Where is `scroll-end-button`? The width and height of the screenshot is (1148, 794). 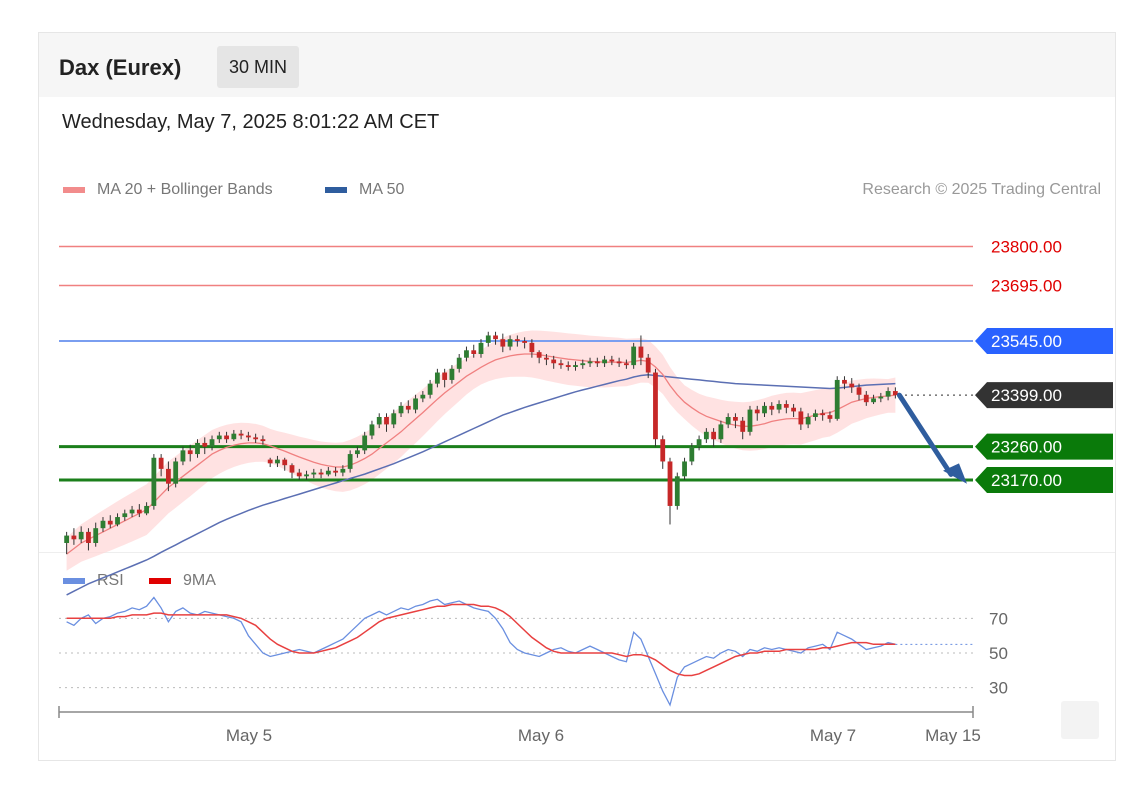 scroll-end-button is located at coordinates (1080, 720).